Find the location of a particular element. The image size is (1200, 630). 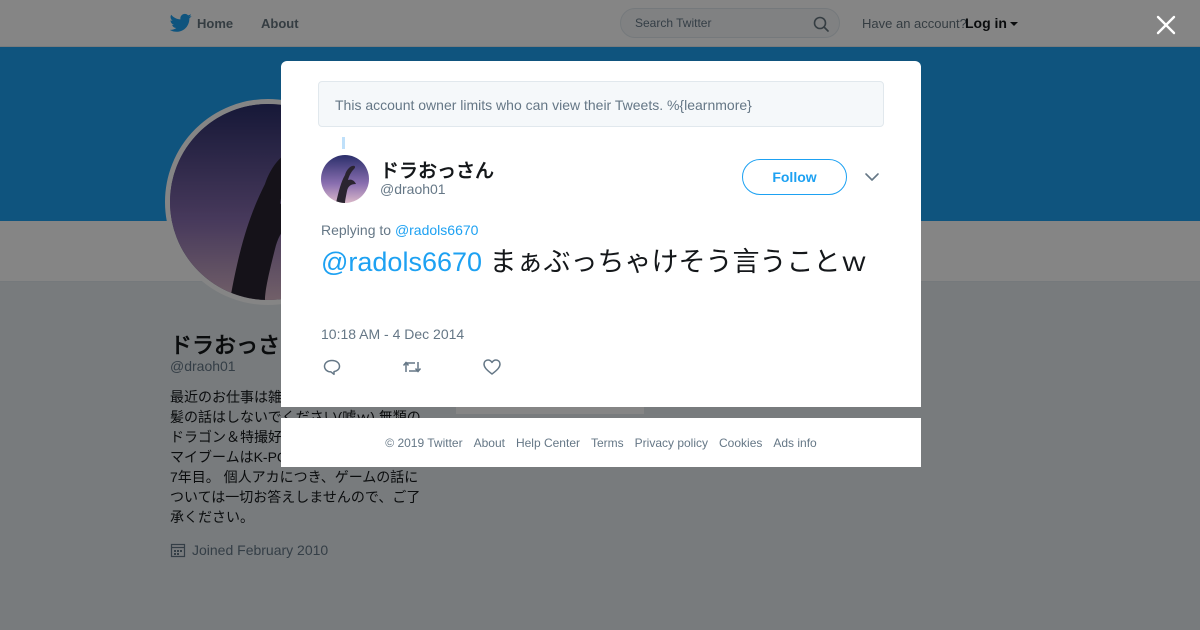

dragon-avatar-image is located at coordinates (345, 179).